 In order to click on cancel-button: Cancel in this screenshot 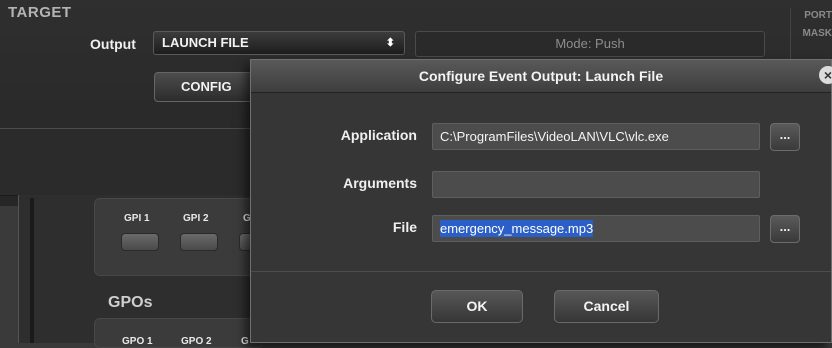, I will do `click(606, 306)`.